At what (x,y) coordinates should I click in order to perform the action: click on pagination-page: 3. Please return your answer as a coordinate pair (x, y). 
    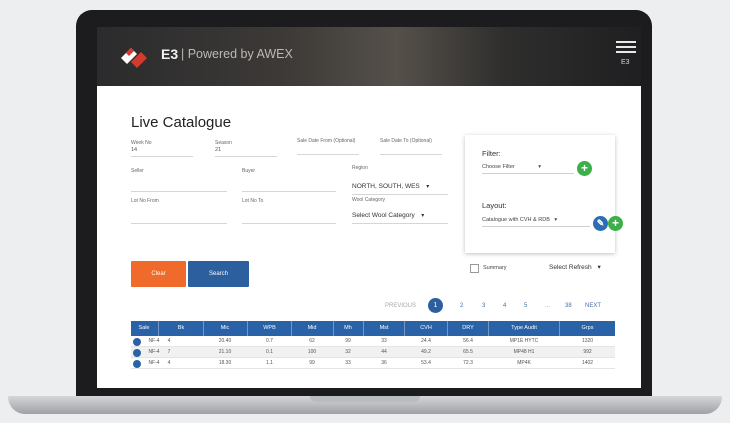
    Looking at the image, I should click on (483, 306).